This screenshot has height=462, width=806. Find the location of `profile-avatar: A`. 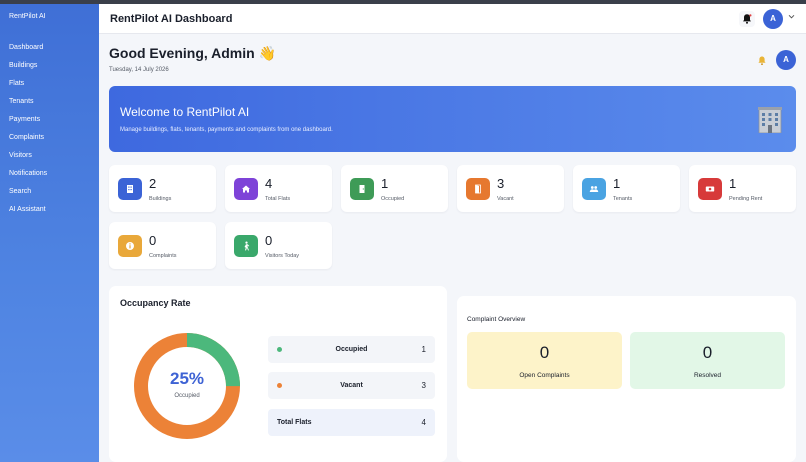

profile-avatar: A is located at coordinates (786, 60).